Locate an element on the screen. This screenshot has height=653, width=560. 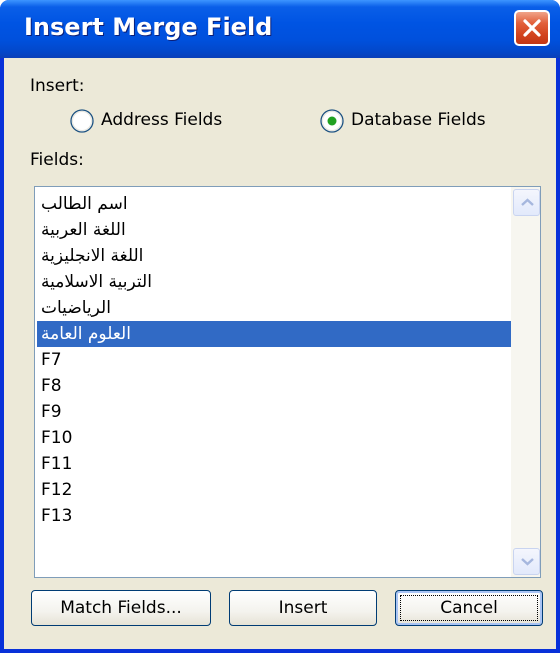
list-item: اسم الطالب is located at coordinates (275, 204).